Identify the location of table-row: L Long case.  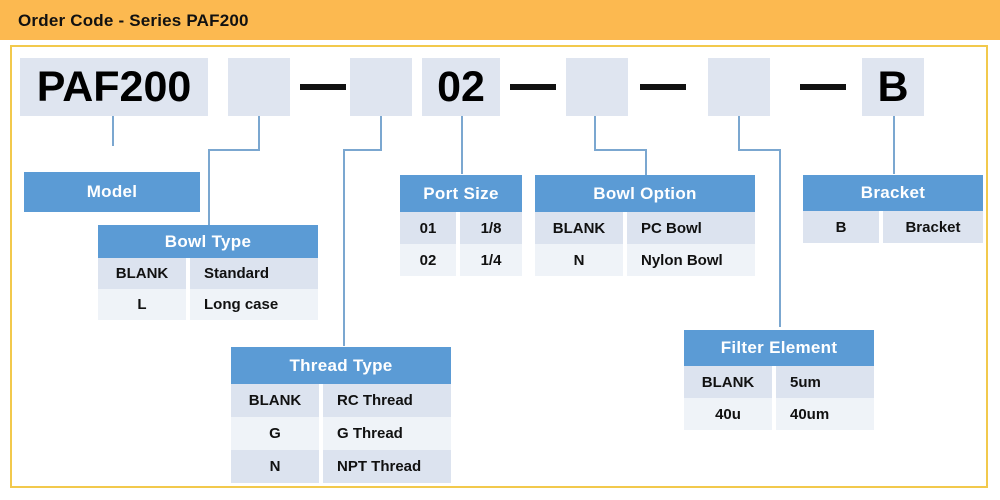
(208, 304).